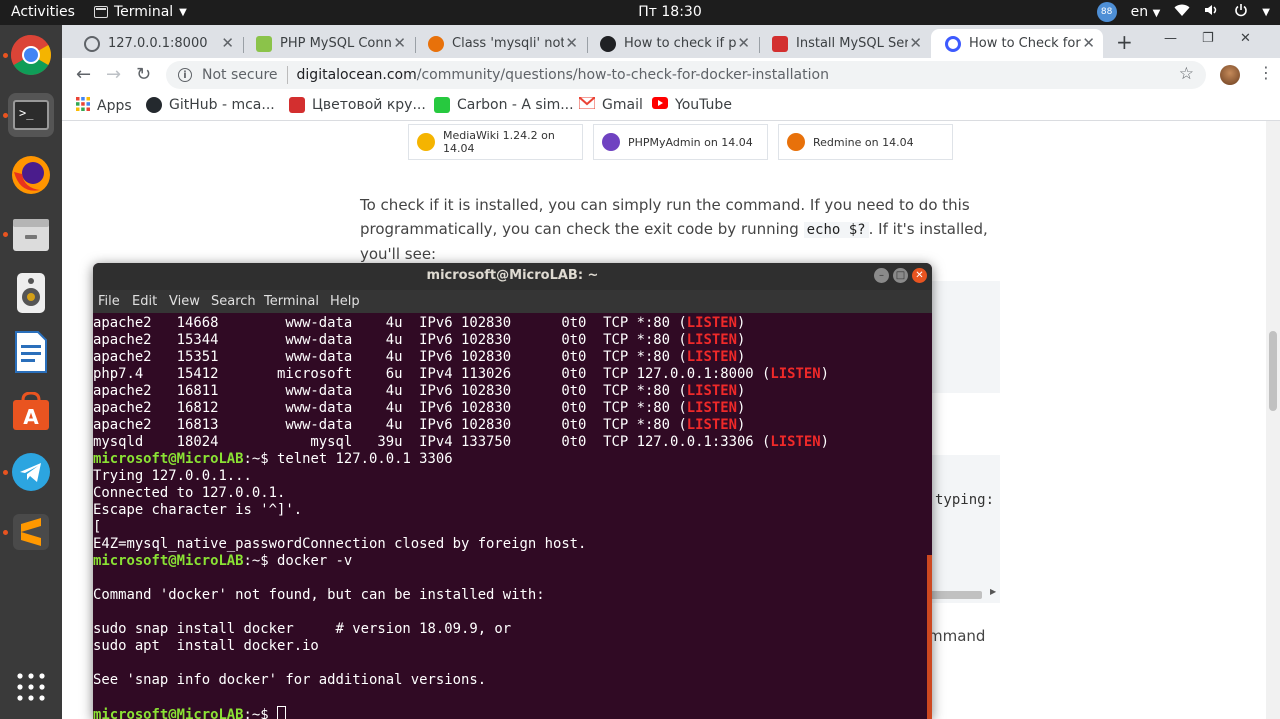  I want to click on terminal-cursor, so click(281, 712).